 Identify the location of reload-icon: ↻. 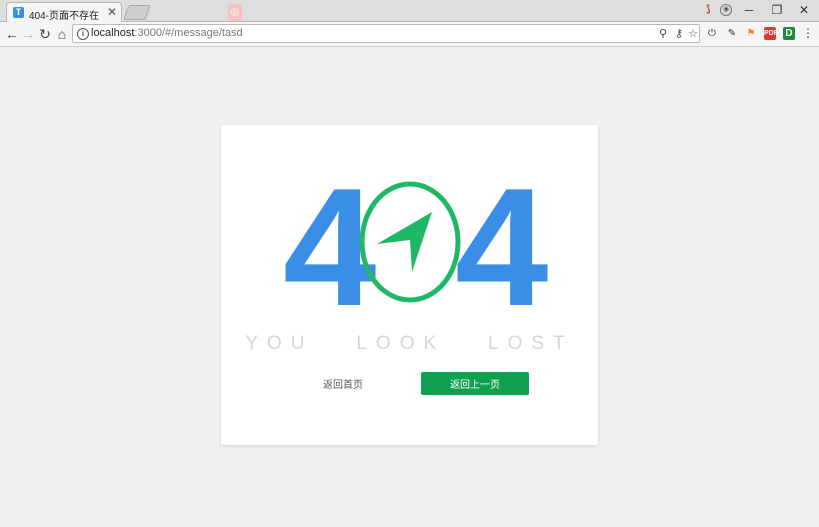
(45, 34).